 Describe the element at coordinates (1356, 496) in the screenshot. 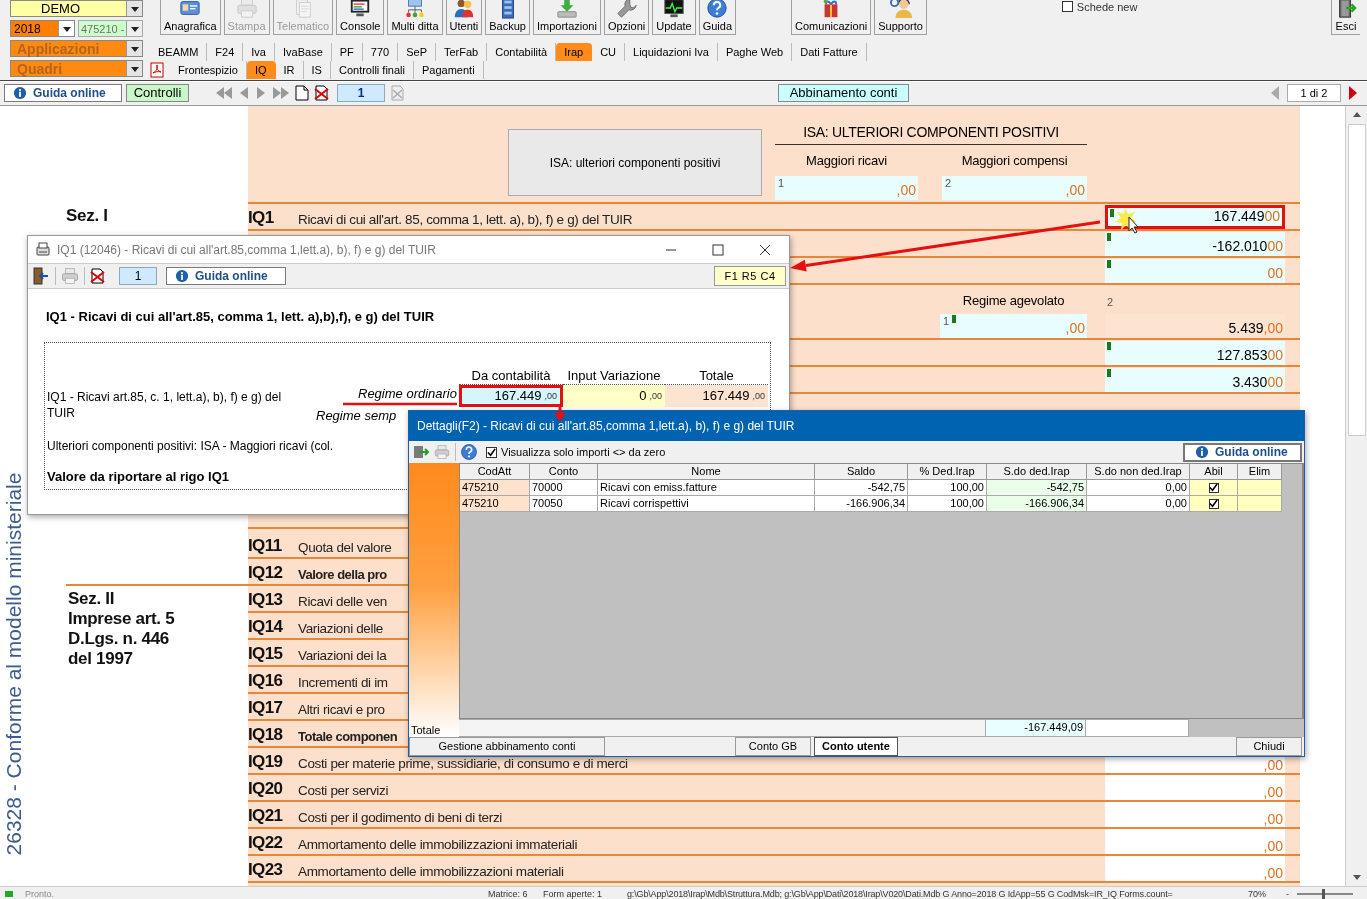

I see `vertical-scrollbar` at that location.